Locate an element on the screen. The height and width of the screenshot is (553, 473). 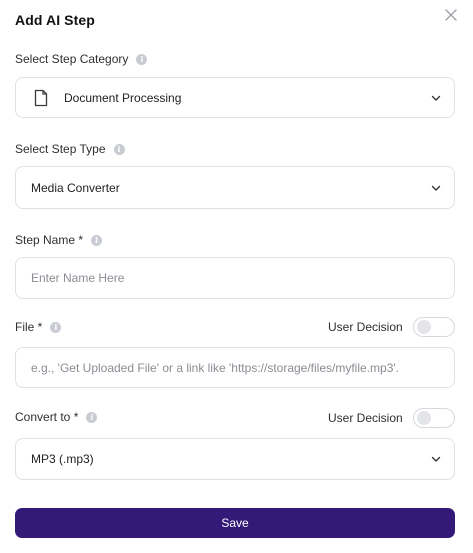
file-user-decision-label: User Decision is located at coordinates (365, 327).